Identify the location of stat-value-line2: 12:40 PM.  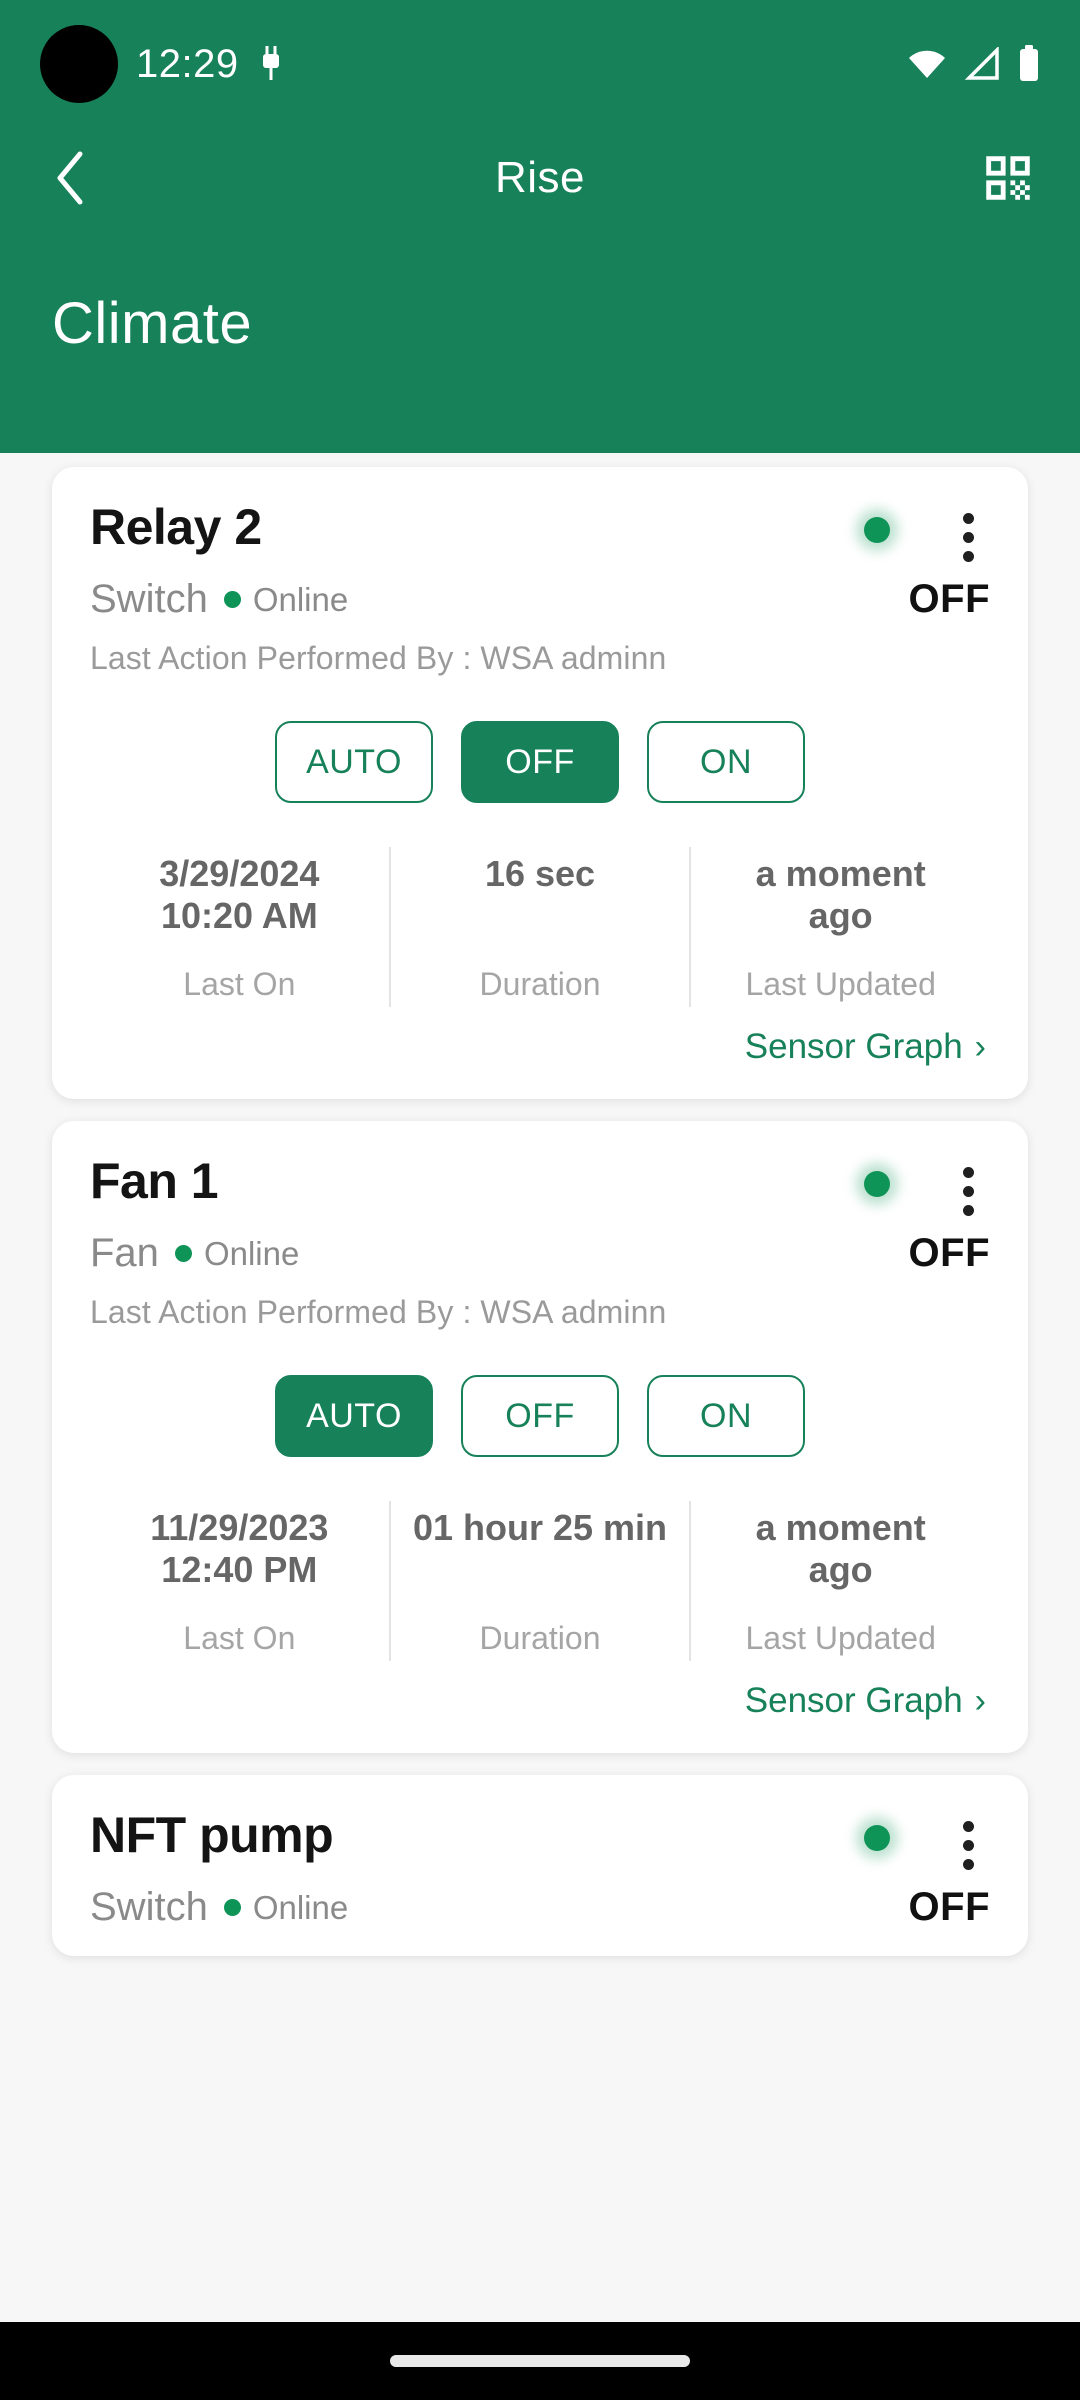
(239, 1570).